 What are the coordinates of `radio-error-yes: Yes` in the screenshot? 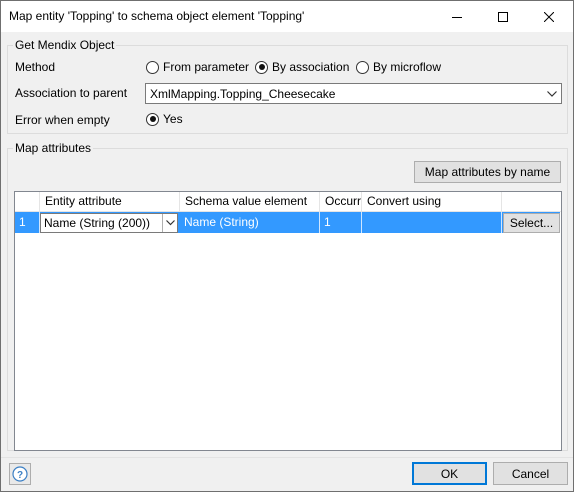 It's located at (164, 119).